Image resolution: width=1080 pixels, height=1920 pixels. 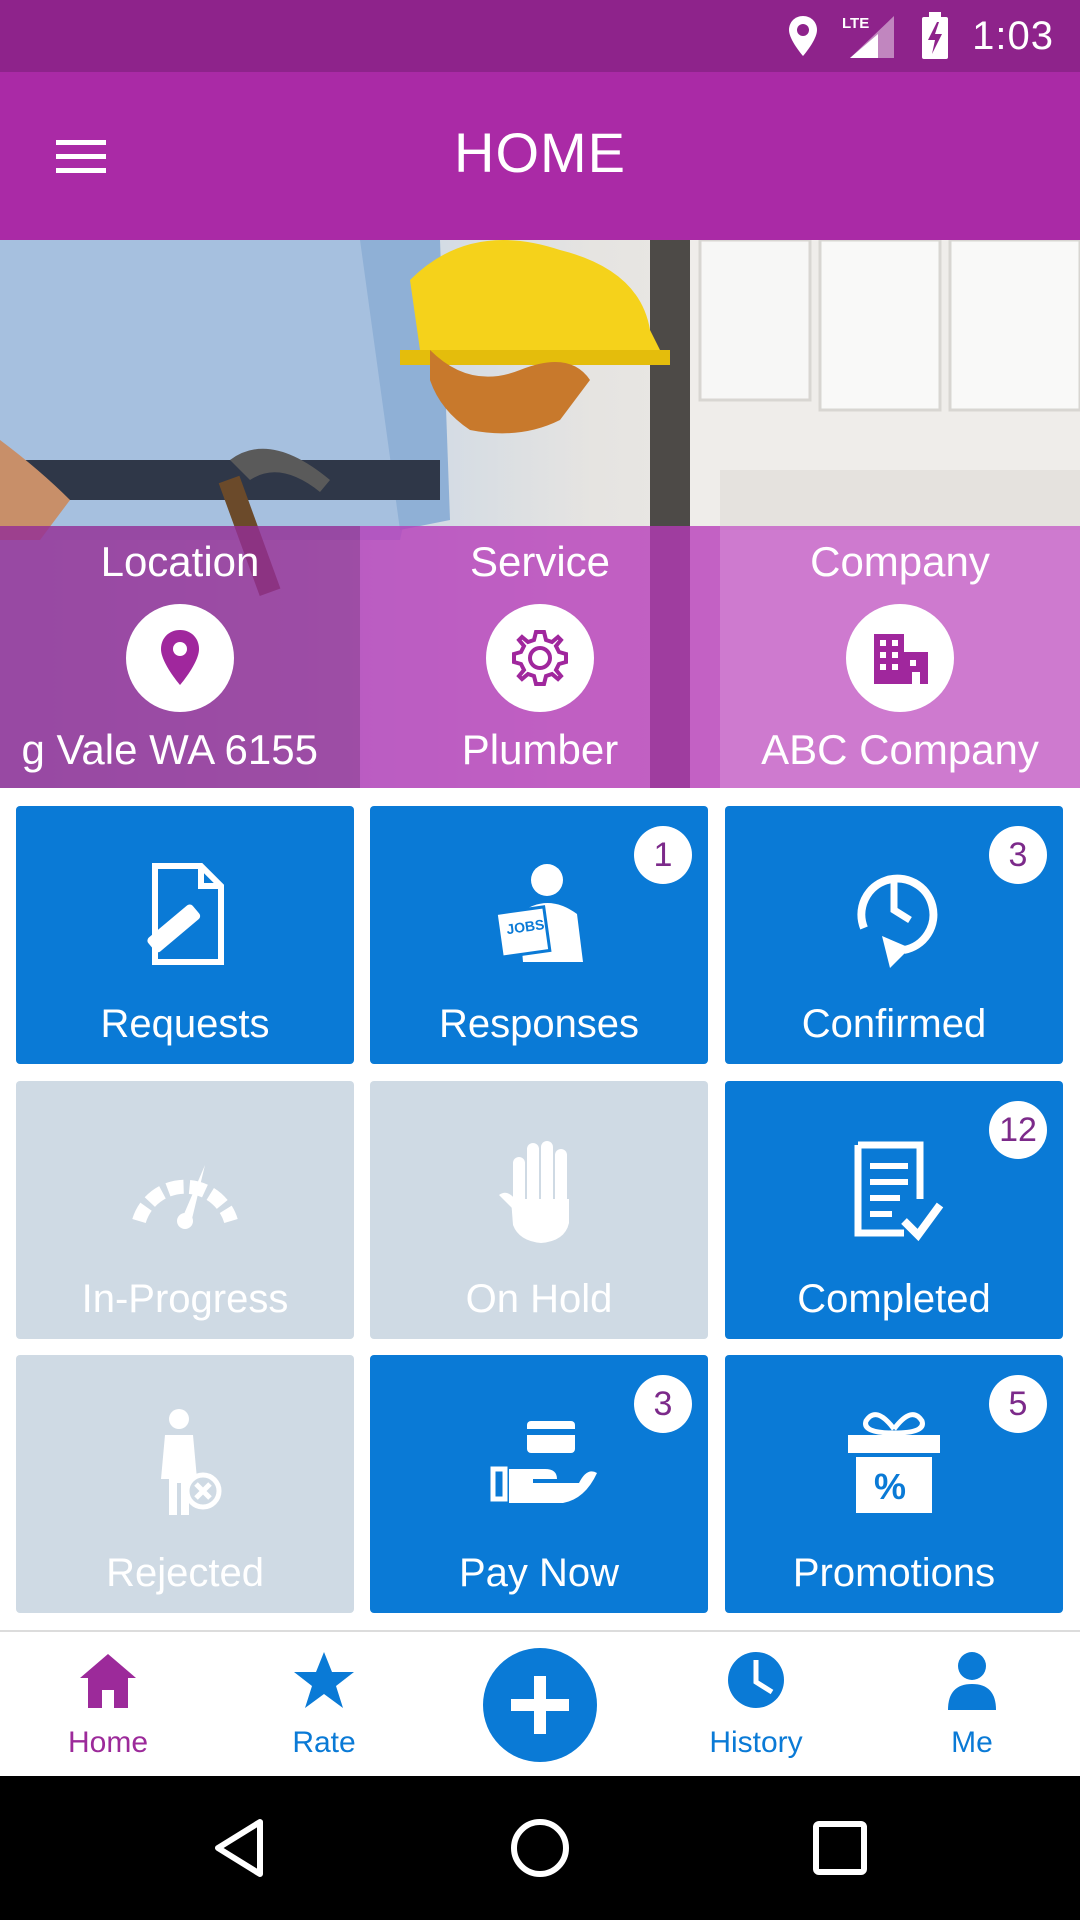 I want to click on nav-rate: Rate, so click(x=324, y=1705).